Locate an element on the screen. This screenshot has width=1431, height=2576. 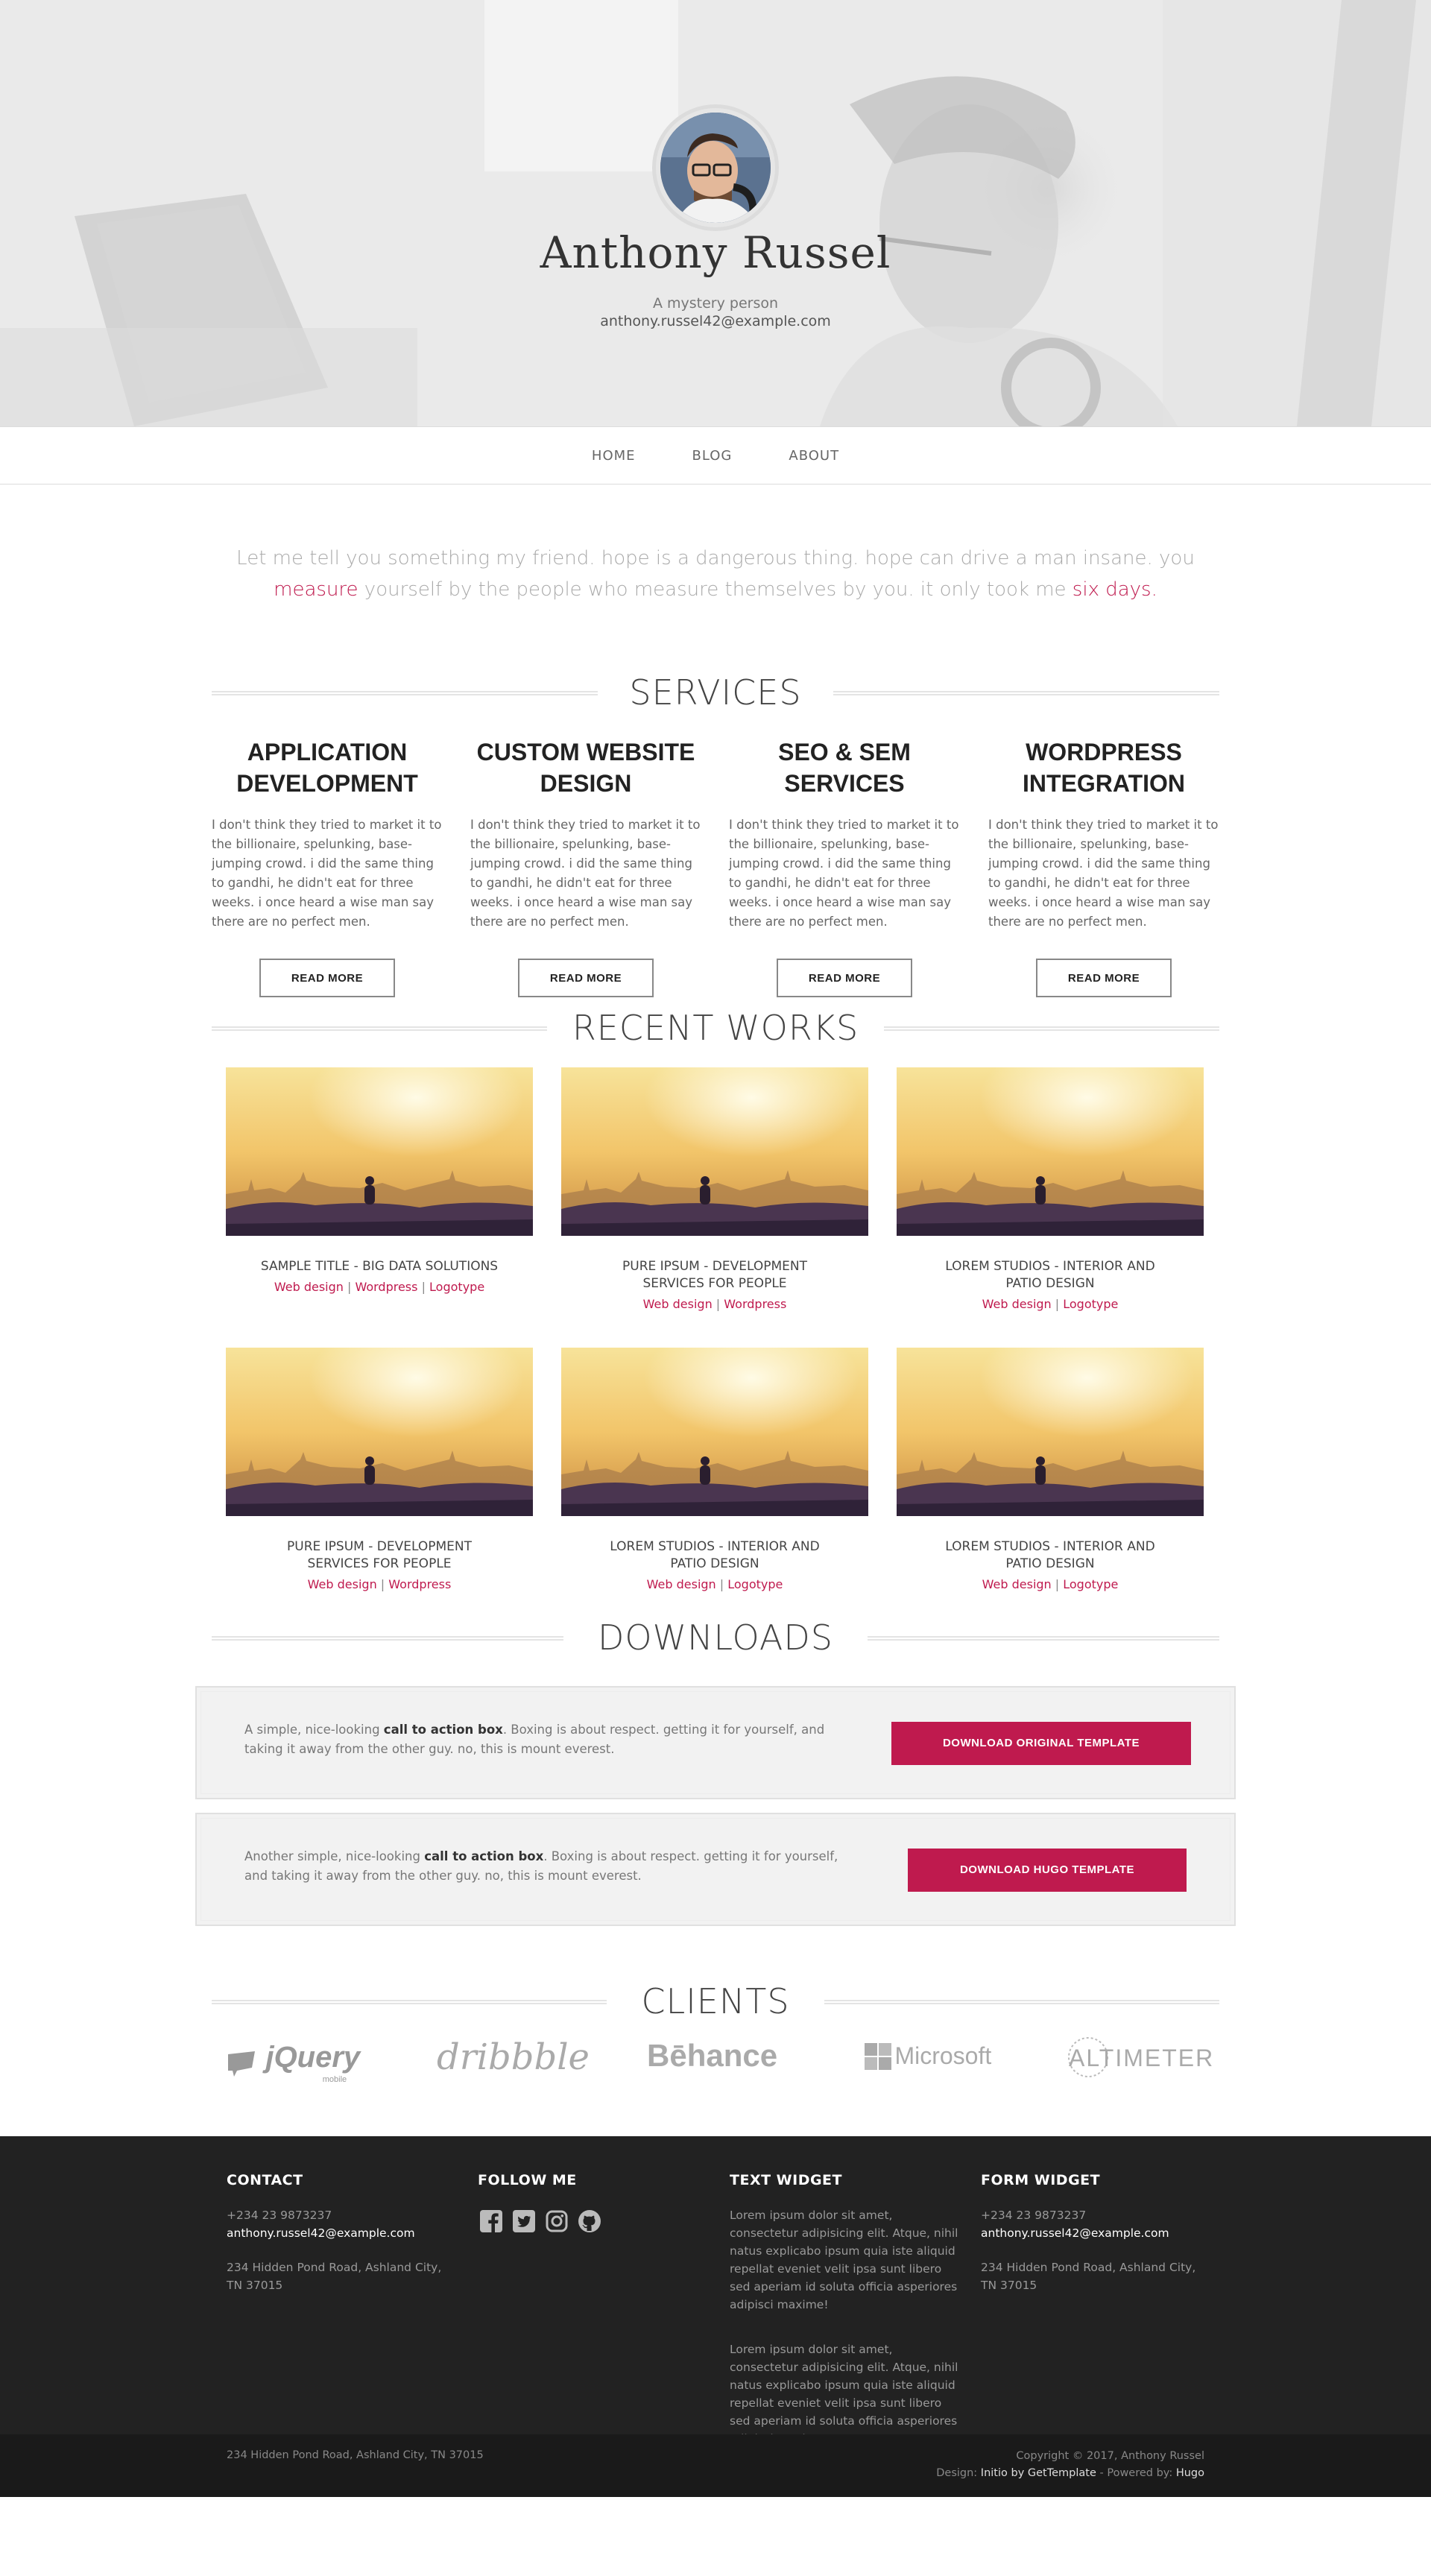
footer-contact-email-link: anthony.russel42@example.com is located at coordinates (343, 2233).